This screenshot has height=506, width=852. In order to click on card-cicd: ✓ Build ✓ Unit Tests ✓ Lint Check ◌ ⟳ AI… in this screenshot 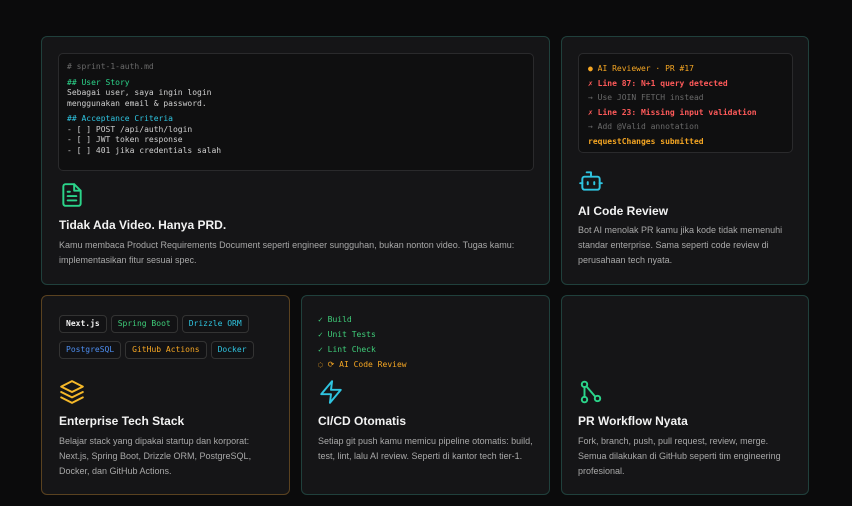, I will do `click(425, 395)`.